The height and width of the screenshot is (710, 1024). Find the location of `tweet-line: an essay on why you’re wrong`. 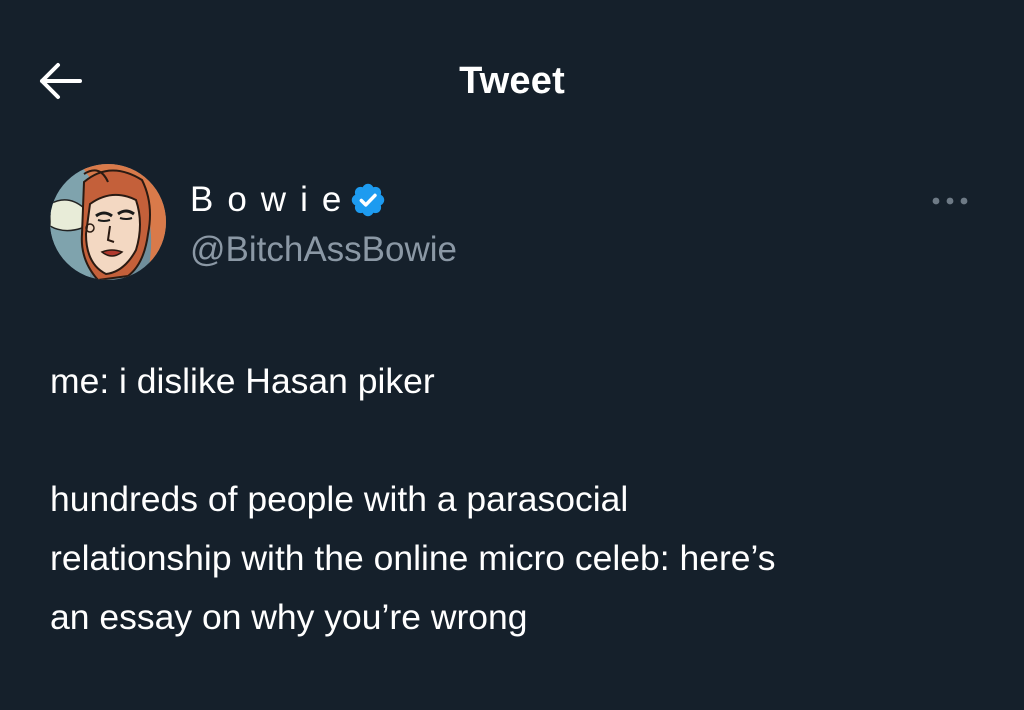

tweet-line: an essay on why you’re wrong is located at coordinates (289, 617).